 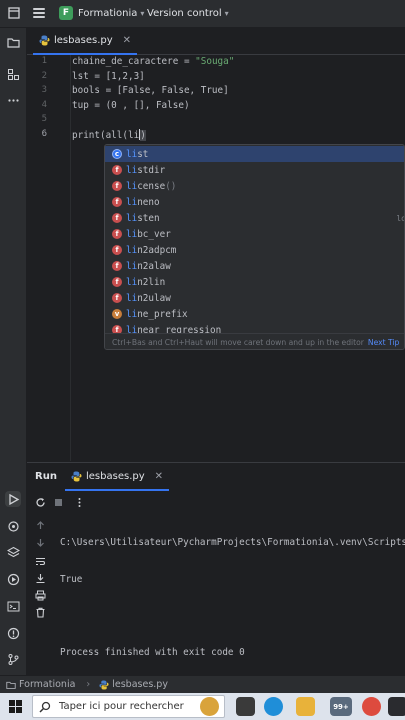 What do you see at coordinates (15, 706) in the screenshot?
I see `windows-start-icon` at bounding box center [15, 706].